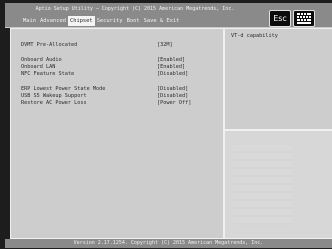  I want to click on tab-main: Main, so click(29, 21).